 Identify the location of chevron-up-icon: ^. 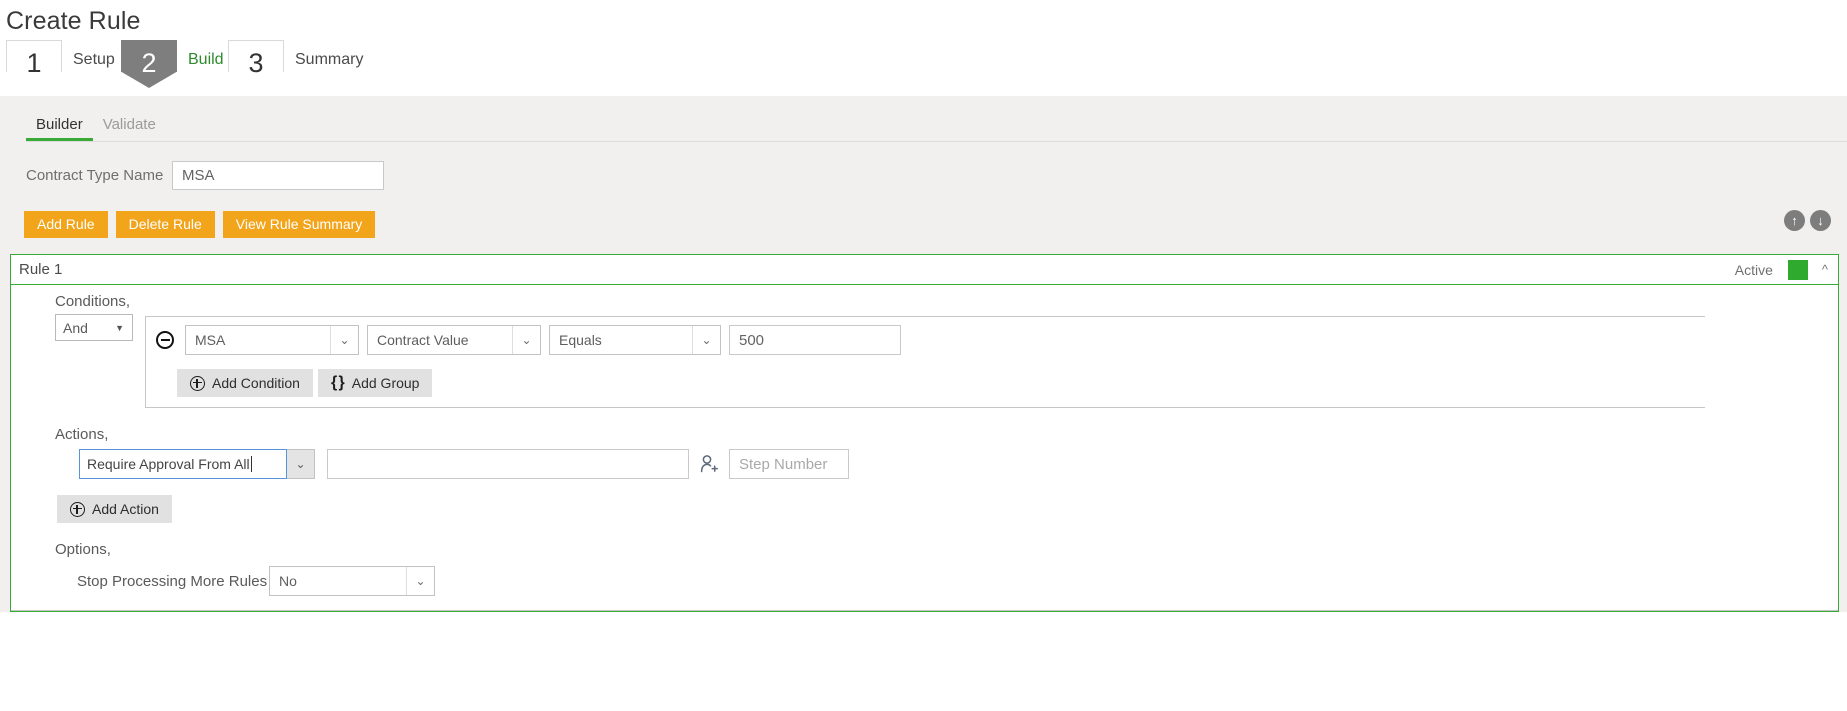
(1825, 269).